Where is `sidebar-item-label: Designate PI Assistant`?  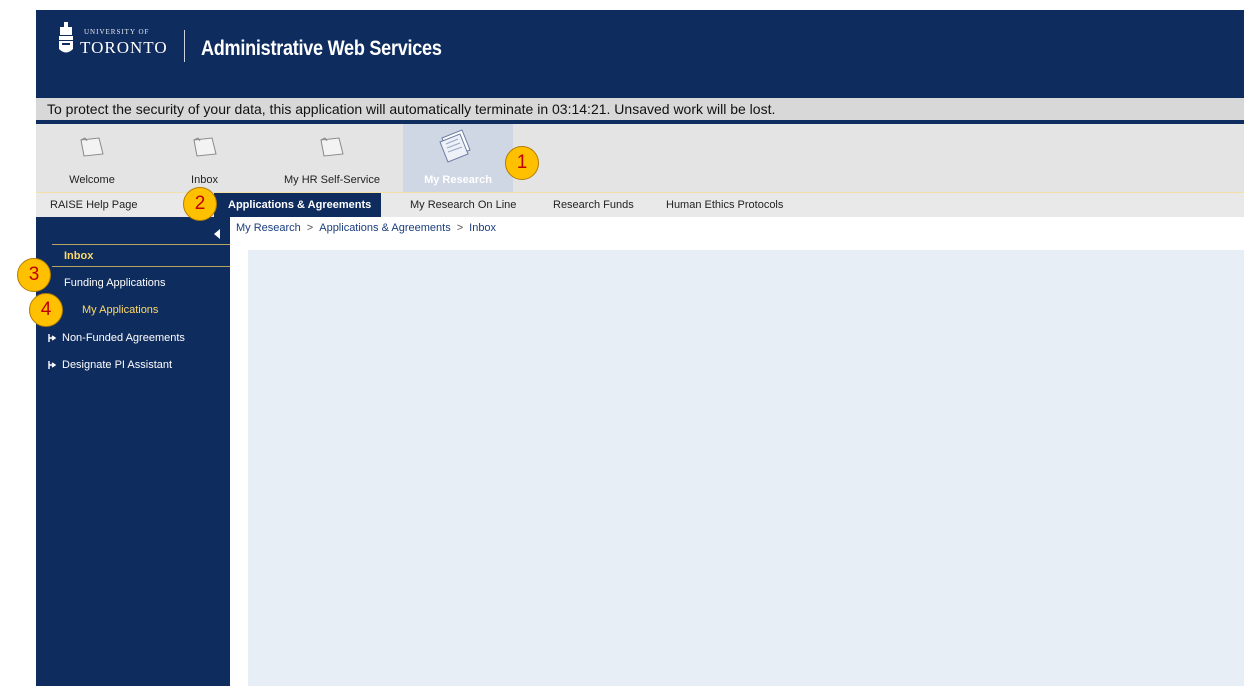 sidebar-item-label: Designate PI Assistant is located at coordinates (117, 365).